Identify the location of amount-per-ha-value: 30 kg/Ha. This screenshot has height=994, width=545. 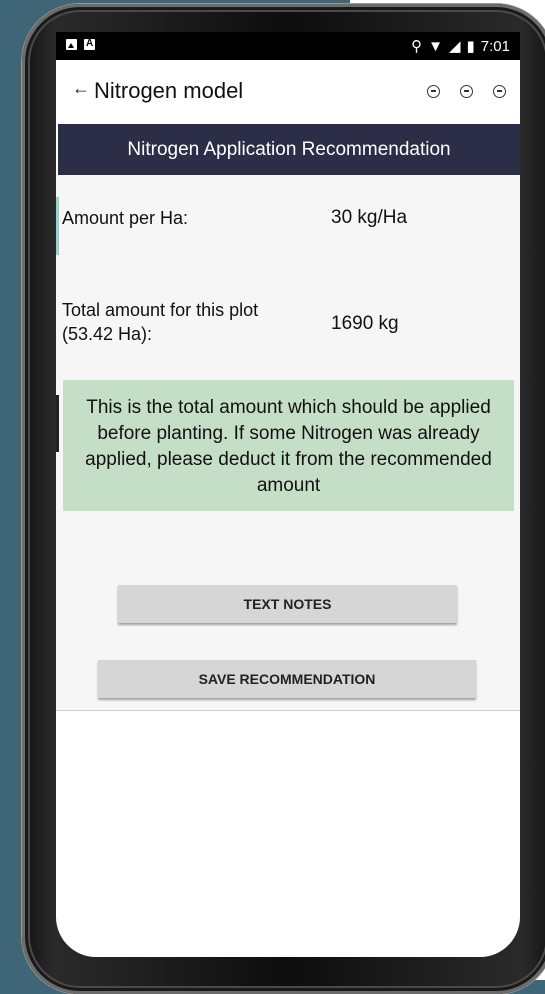
(369, 217).